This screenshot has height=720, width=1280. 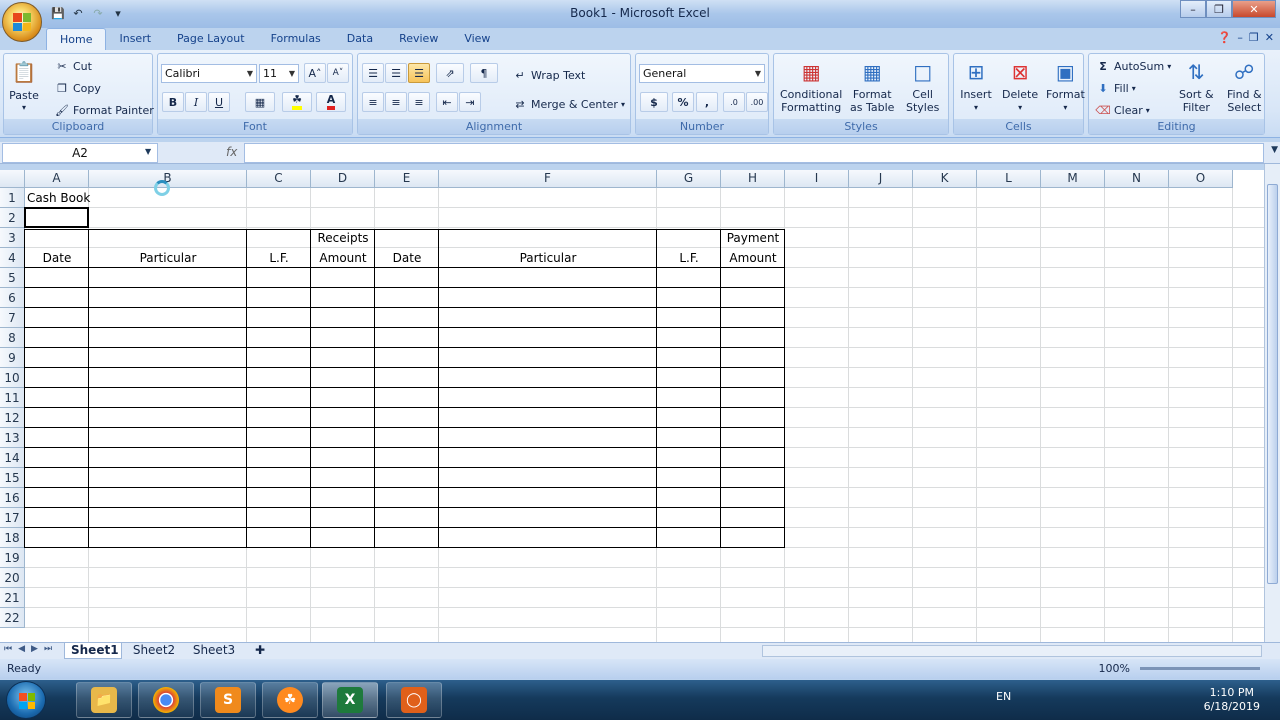 I want to click on comma-button: ,, so click(x=707, y=102).